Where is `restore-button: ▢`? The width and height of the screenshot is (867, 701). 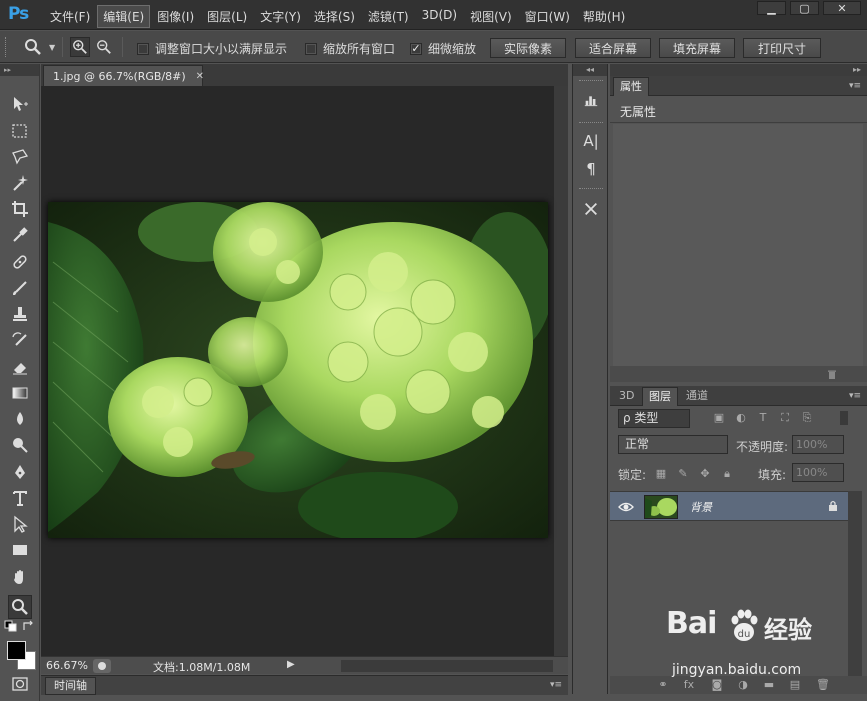
restore-button: ▢ is located at coordinates (804, 8).